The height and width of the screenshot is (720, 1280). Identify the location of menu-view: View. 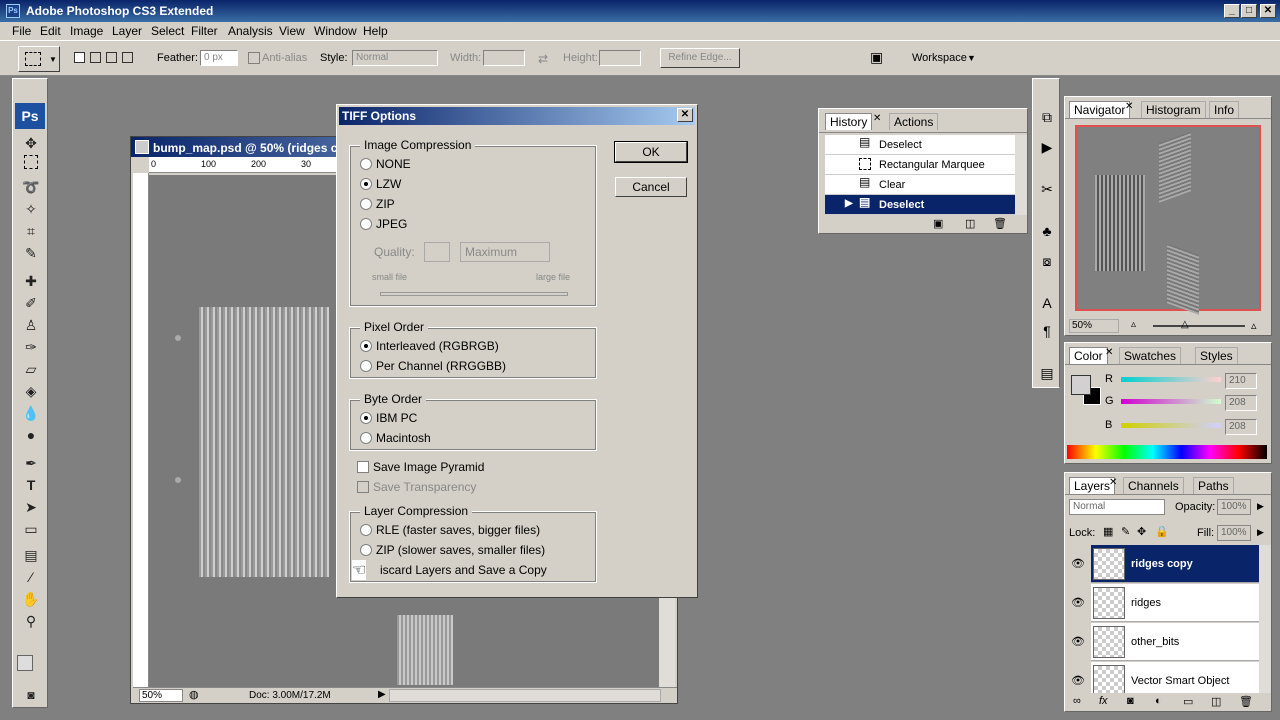
(292, 31).